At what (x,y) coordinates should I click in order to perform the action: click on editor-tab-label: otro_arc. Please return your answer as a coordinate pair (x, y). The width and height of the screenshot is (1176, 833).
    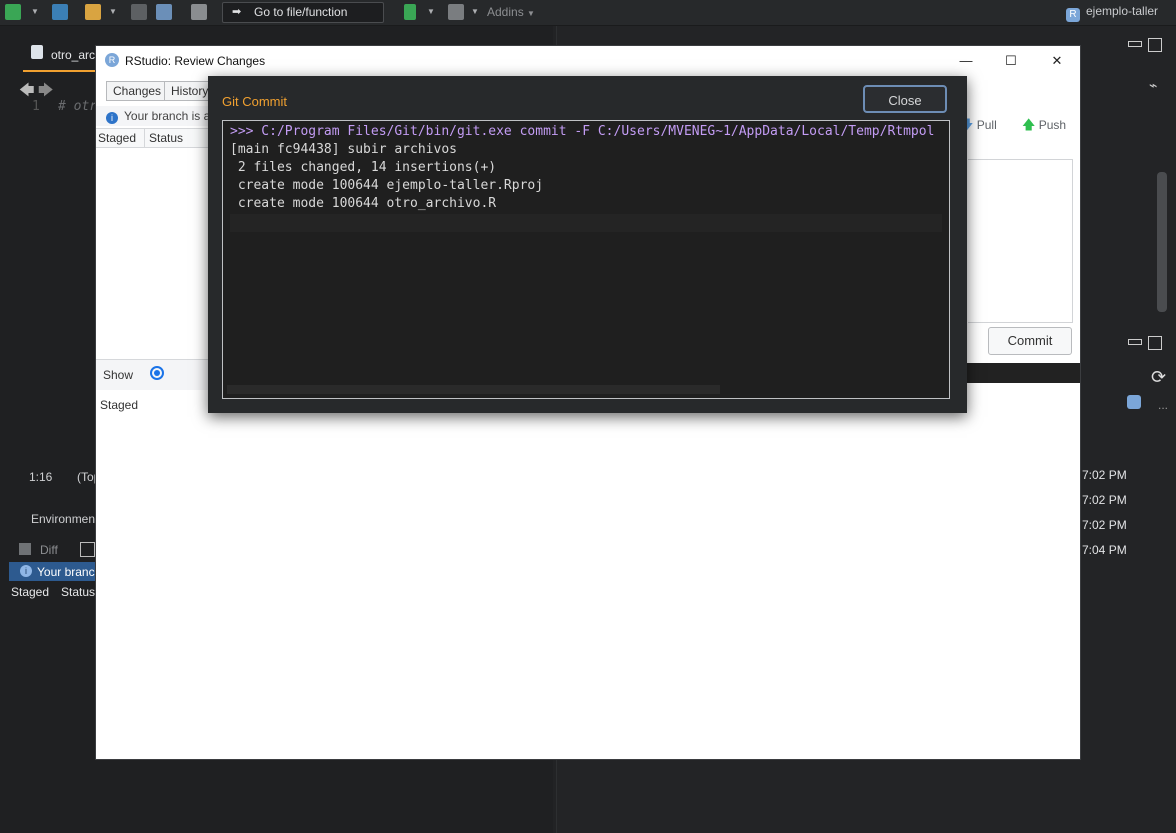
    Looking at the image, I should click on (73, 55).